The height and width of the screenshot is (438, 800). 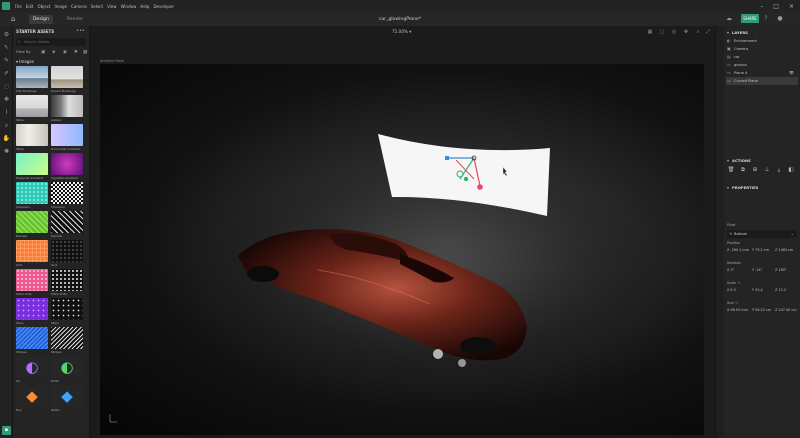 What do you see at coordinates (6, 151) in the screenshot?
I see `light-tool-icon: ✺` at bounding box center [6, 151].